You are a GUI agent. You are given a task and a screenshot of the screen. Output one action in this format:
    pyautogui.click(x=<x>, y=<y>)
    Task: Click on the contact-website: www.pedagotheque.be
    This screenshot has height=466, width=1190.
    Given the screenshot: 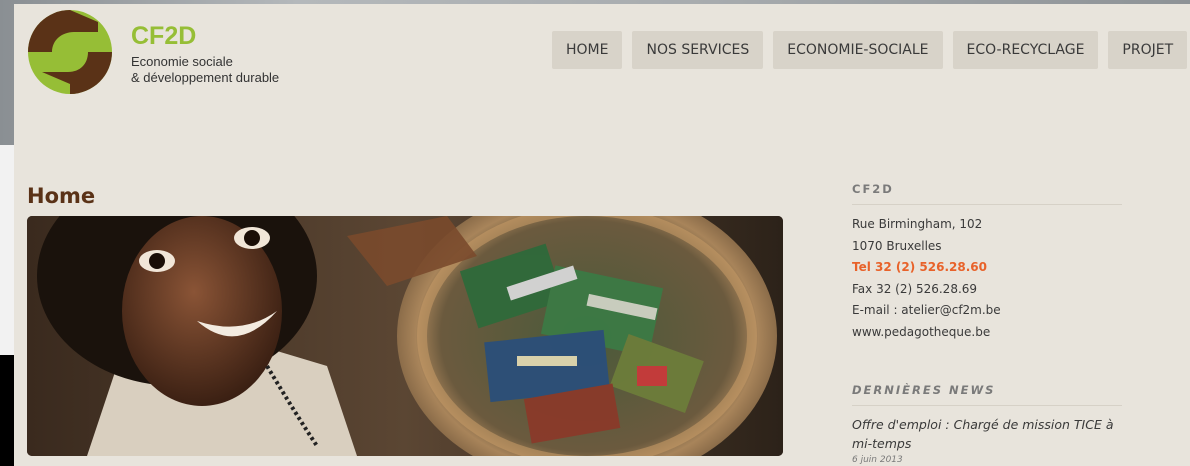 What is the action you would take?
    pyautogui.click(x=987, y=333)
    